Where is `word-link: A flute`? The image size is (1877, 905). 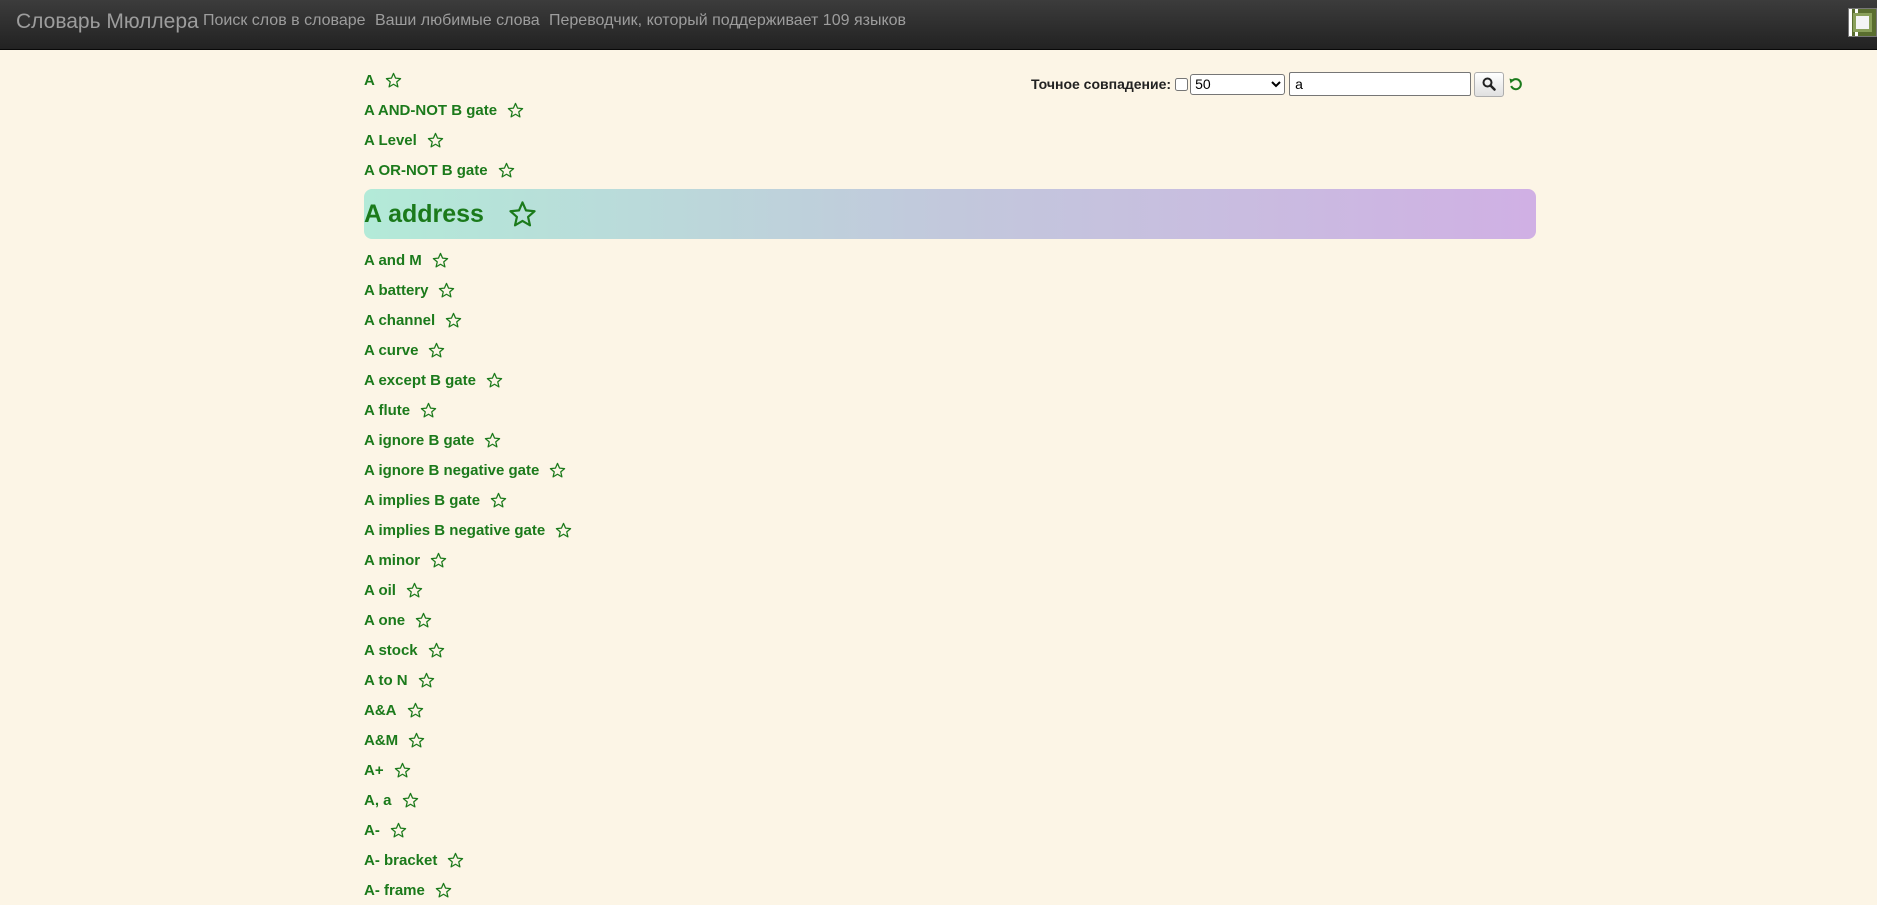
word-link: A flute is located at coordinates (387, 410).